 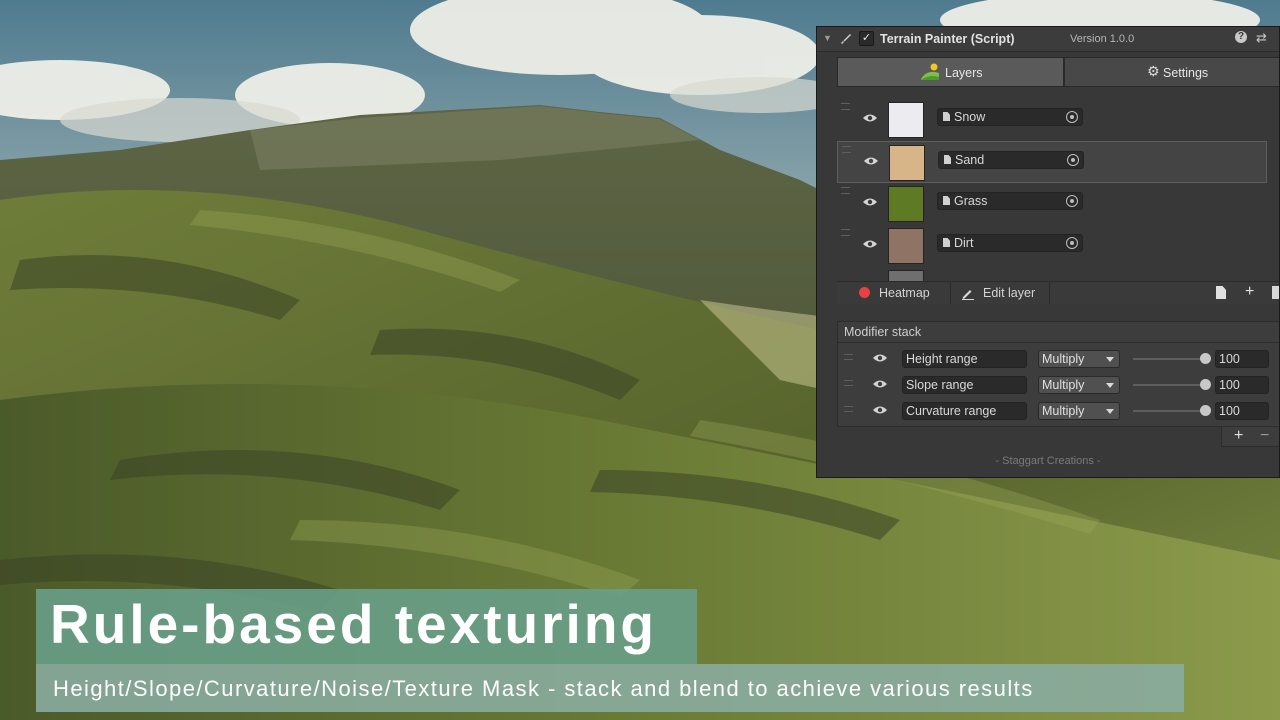 I want to click on layer-name: Snow, so click(x=970, y=117).